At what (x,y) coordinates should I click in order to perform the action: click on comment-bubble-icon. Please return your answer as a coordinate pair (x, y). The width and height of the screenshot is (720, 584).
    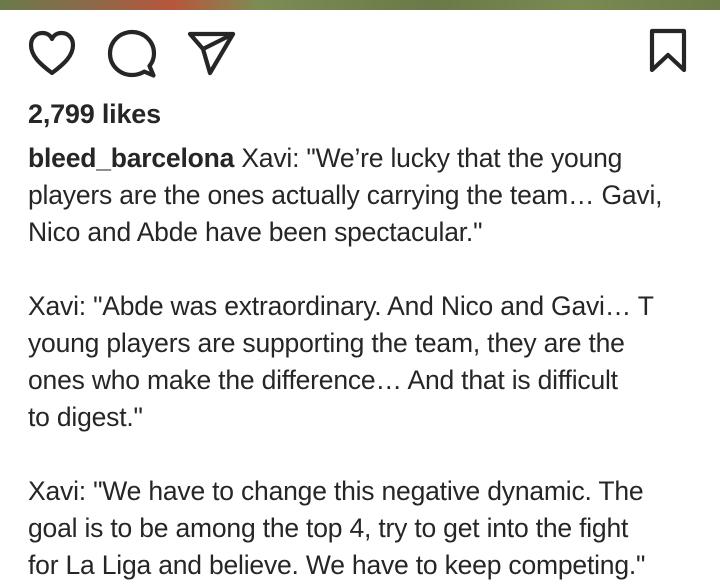
    Looking at the image, I should click on (132, 54).